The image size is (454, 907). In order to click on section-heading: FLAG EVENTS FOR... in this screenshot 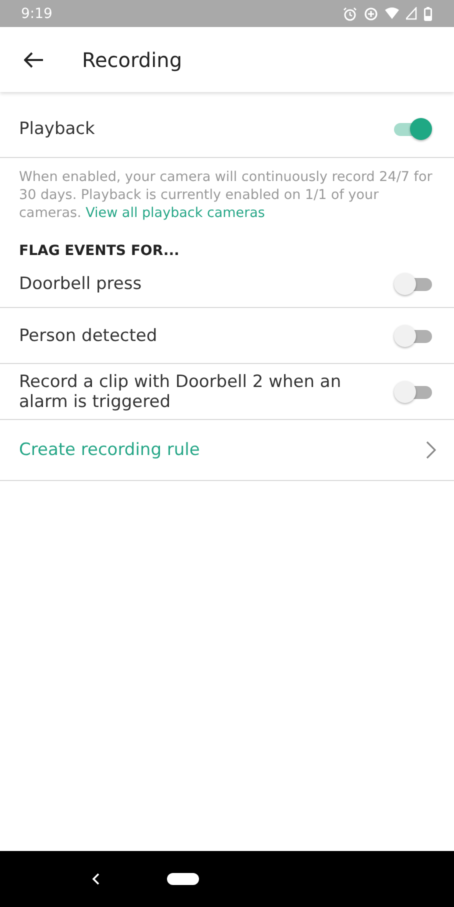, I will do `click(99, 251)`.